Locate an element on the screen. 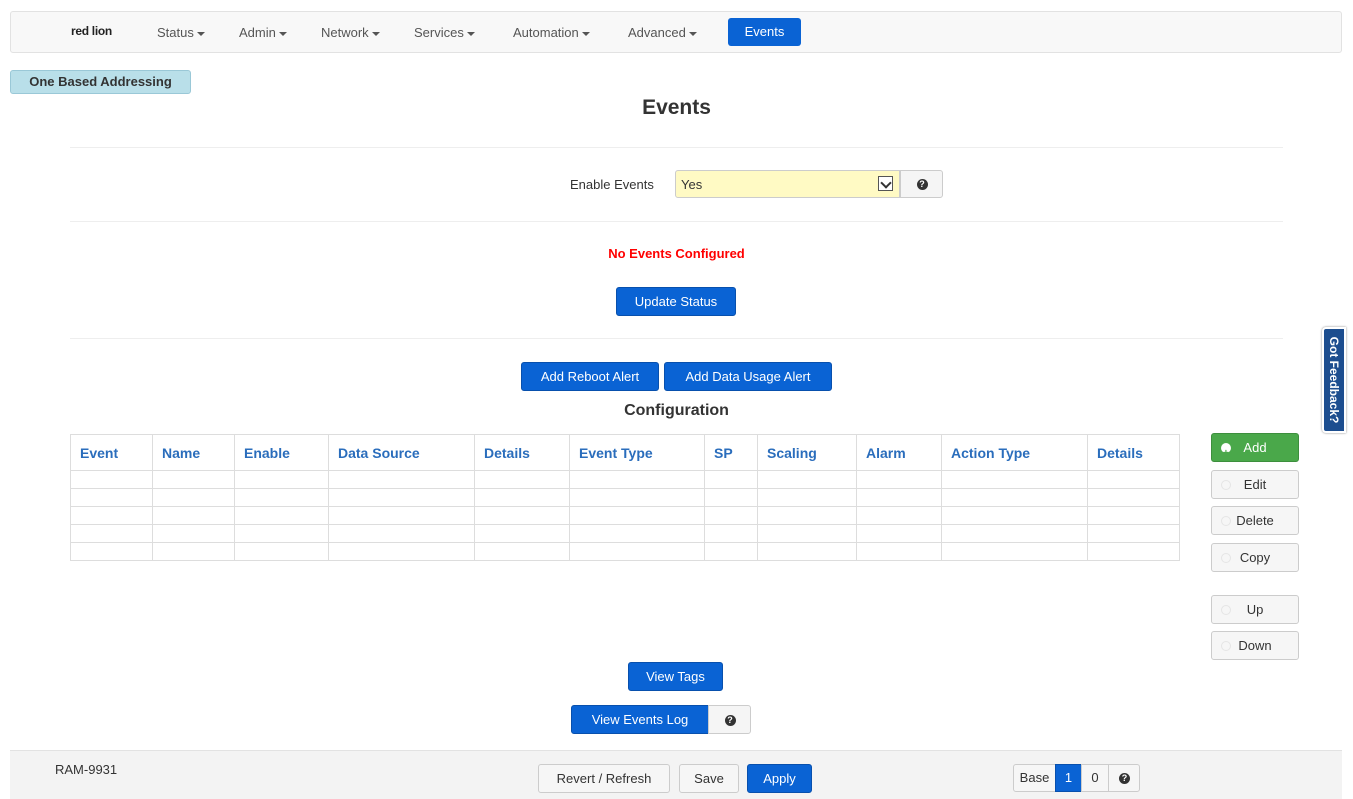  nav-status: Status is located at coordinates (181, 32).